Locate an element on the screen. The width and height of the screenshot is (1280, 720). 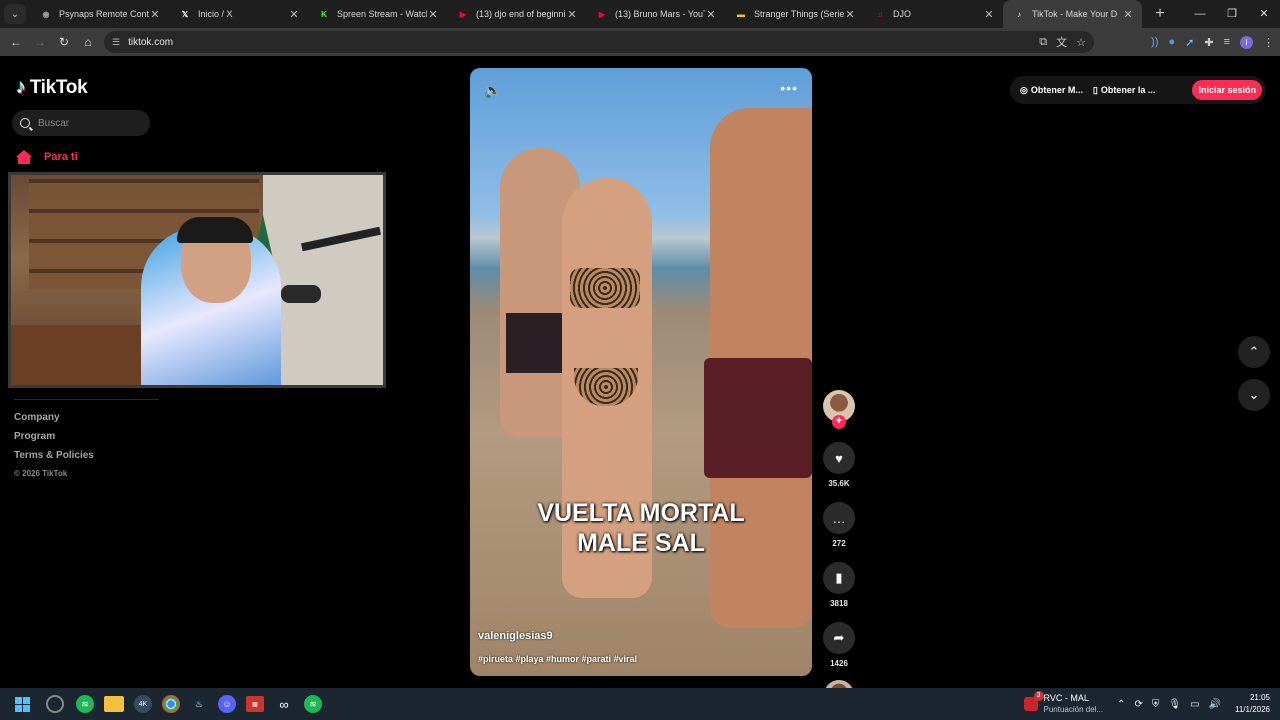
extensions-area: )) ● ➚ ✚ ≡ I ⋮ is located at coordinates (1212, 42).